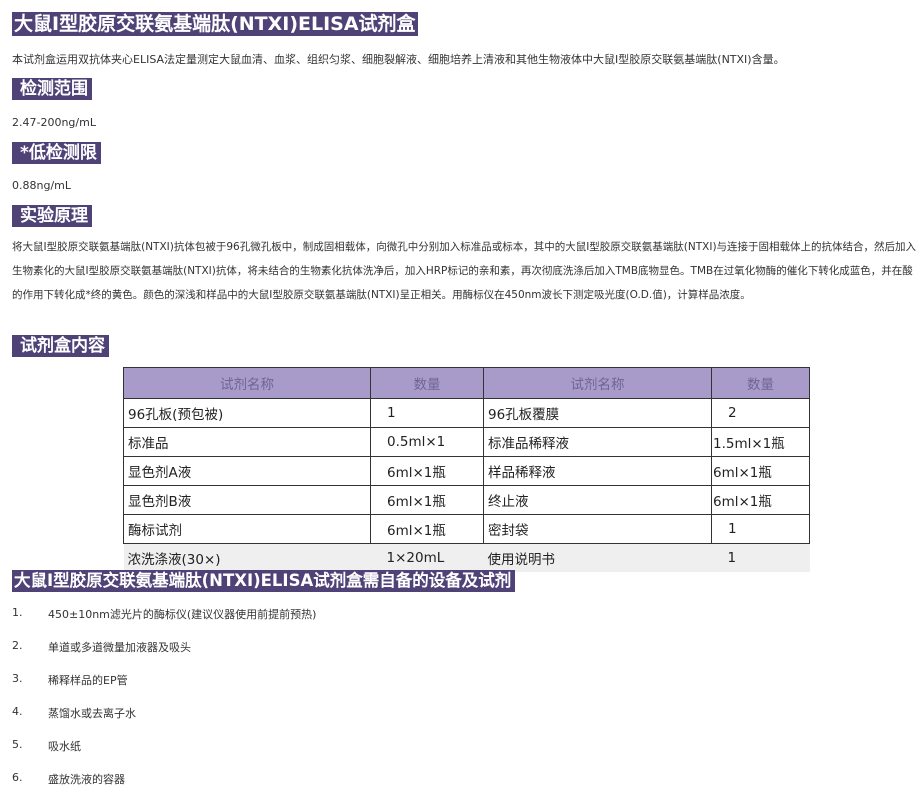 The image size is (920, 798). Describe the element at coordinates (56, 153) in the screenshot. I see `section-heading-sensitivity: *低检测限` at that location.